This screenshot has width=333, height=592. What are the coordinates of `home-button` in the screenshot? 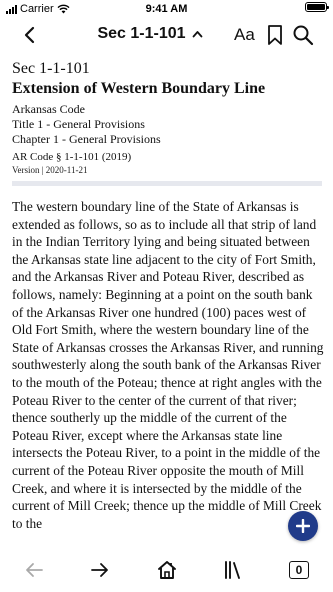 It's located at (167, 570).